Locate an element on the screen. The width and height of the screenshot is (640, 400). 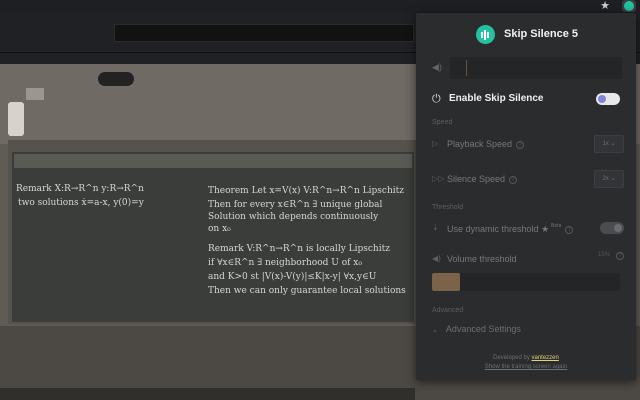
beta-badge: Beta is located at coordinates (556, 226).